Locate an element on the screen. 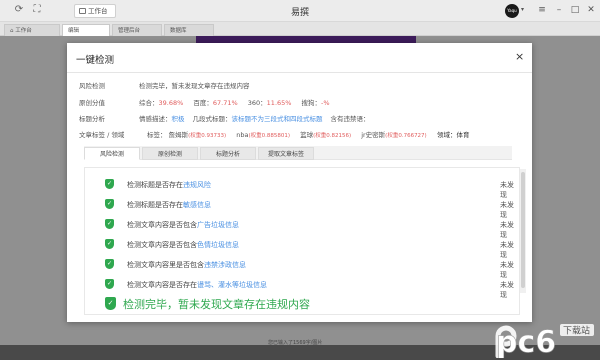 The image size is (600, 360). field-value: 体育 is located at coordinates (463, 135).